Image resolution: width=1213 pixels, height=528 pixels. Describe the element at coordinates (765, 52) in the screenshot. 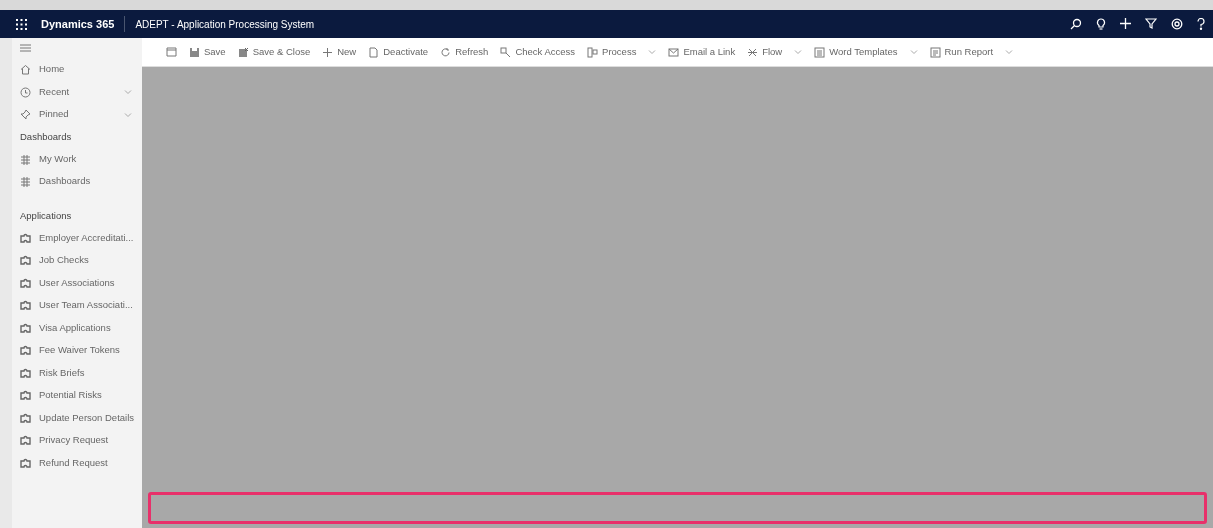

I see `toolbar-button: Flow` at that location.